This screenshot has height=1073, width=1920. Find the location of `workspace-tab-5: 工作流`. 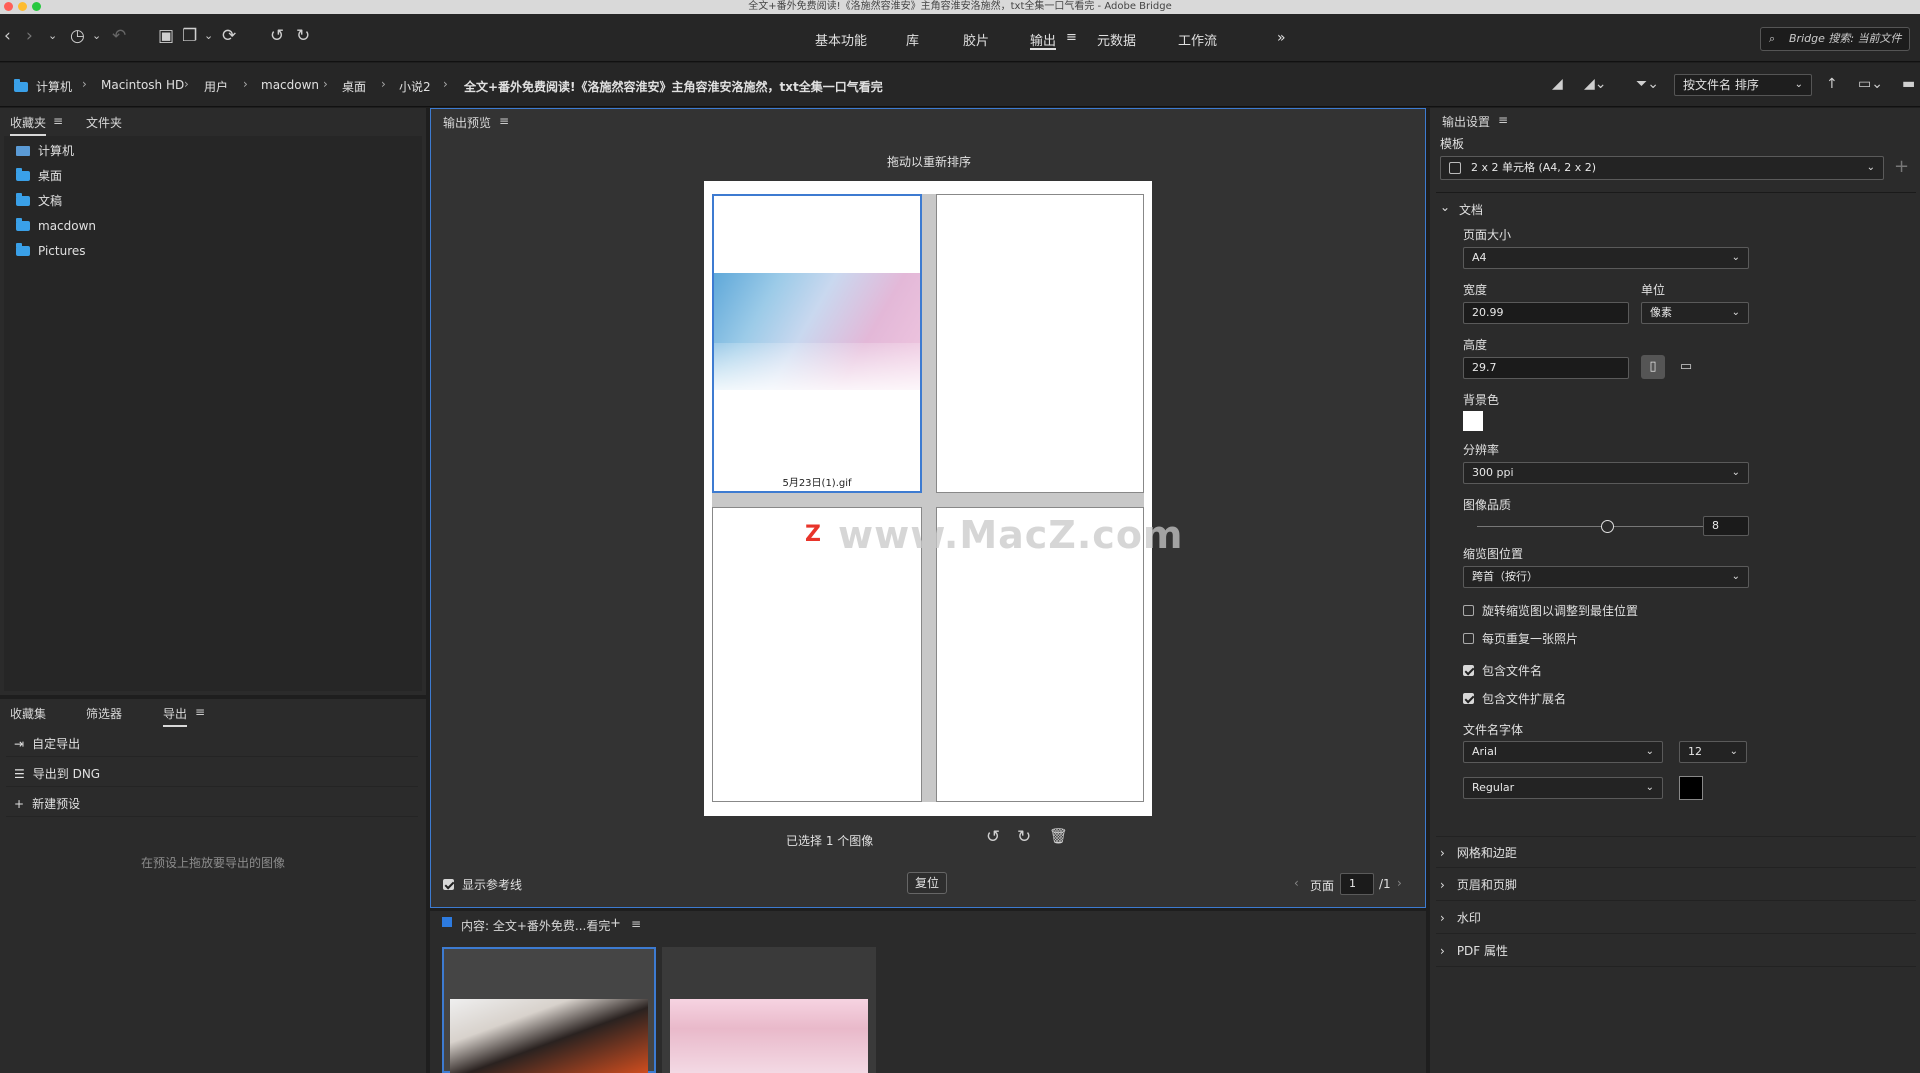

workspace-tab-5: 工作流 is located at coordinates (1197, 40).